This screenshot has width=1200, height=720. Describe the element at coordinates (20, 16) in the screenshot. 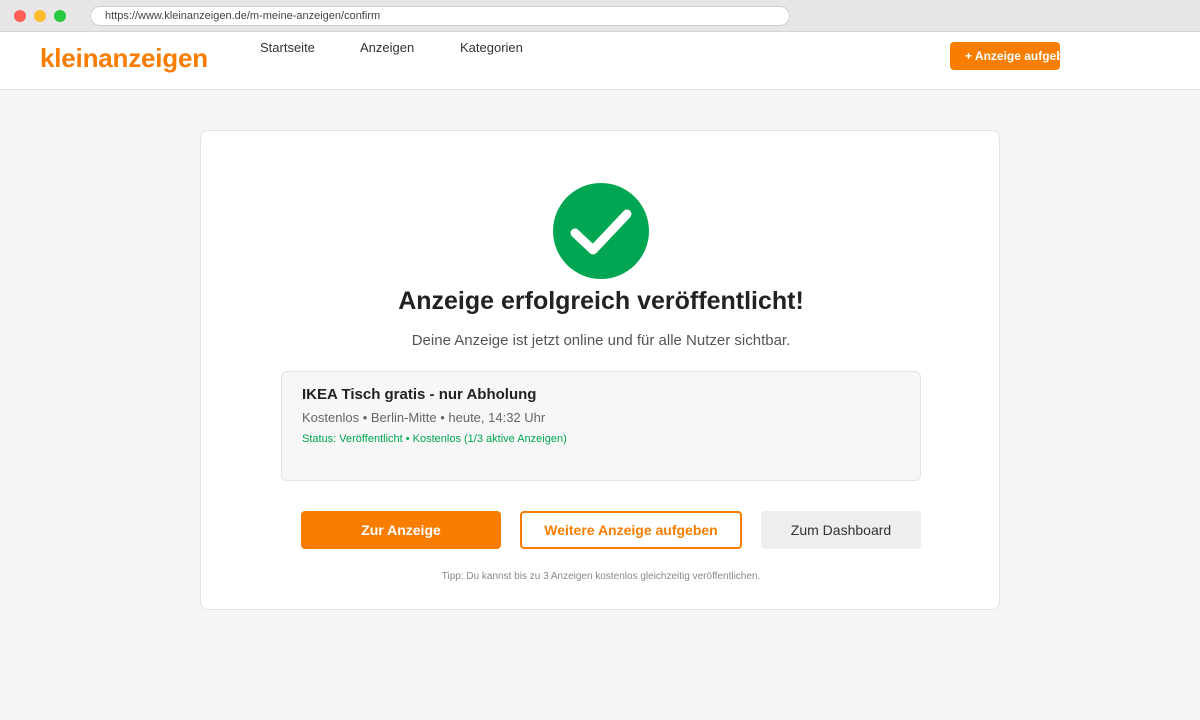

I see `window-close-dot` at that location.